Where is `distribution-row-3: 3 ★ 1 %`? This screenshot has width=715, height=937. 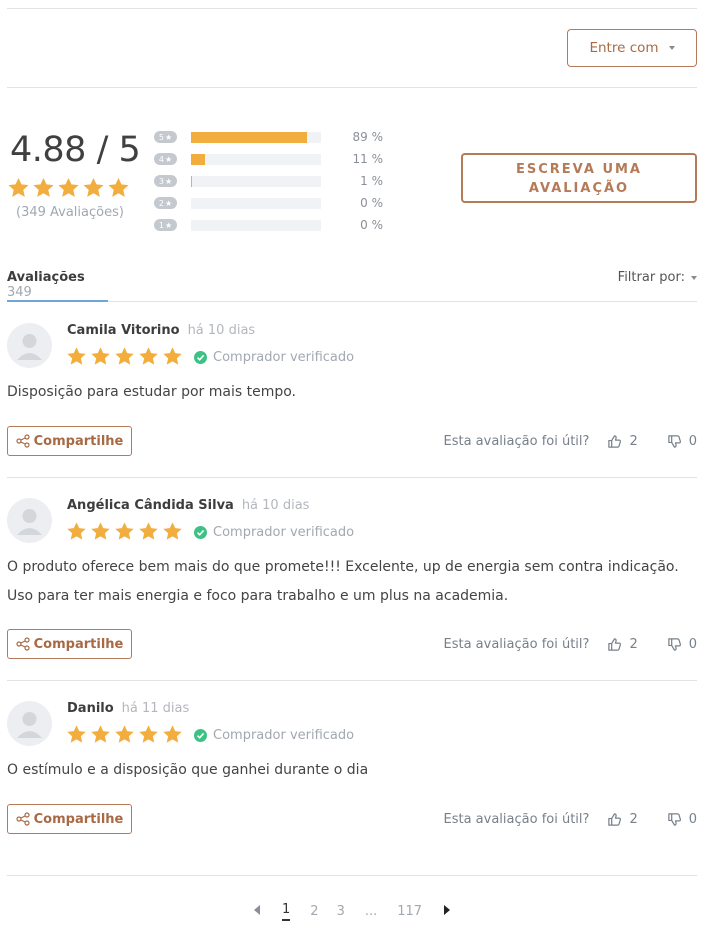
distribution-row-3: 3 ★ 1 % is located at coordinates (274, 181).